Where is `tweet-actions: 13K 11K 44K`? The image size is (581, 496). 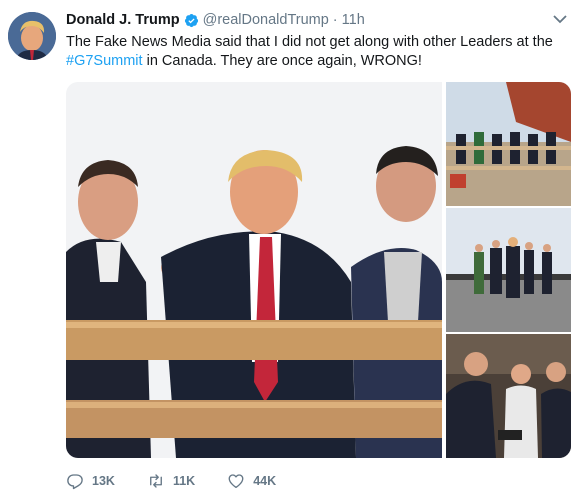 tweet-actions: 13K 11K 44K is located at coordinates (187, 481).